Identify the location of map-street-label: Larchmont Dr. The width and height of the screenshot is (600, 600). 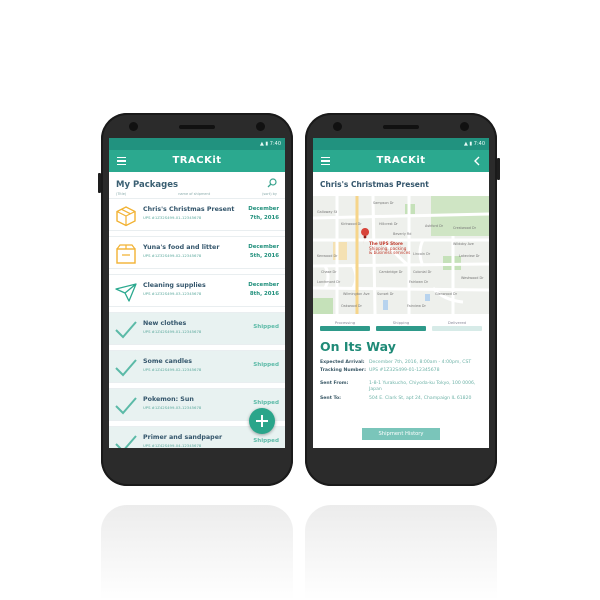
(329, 282).